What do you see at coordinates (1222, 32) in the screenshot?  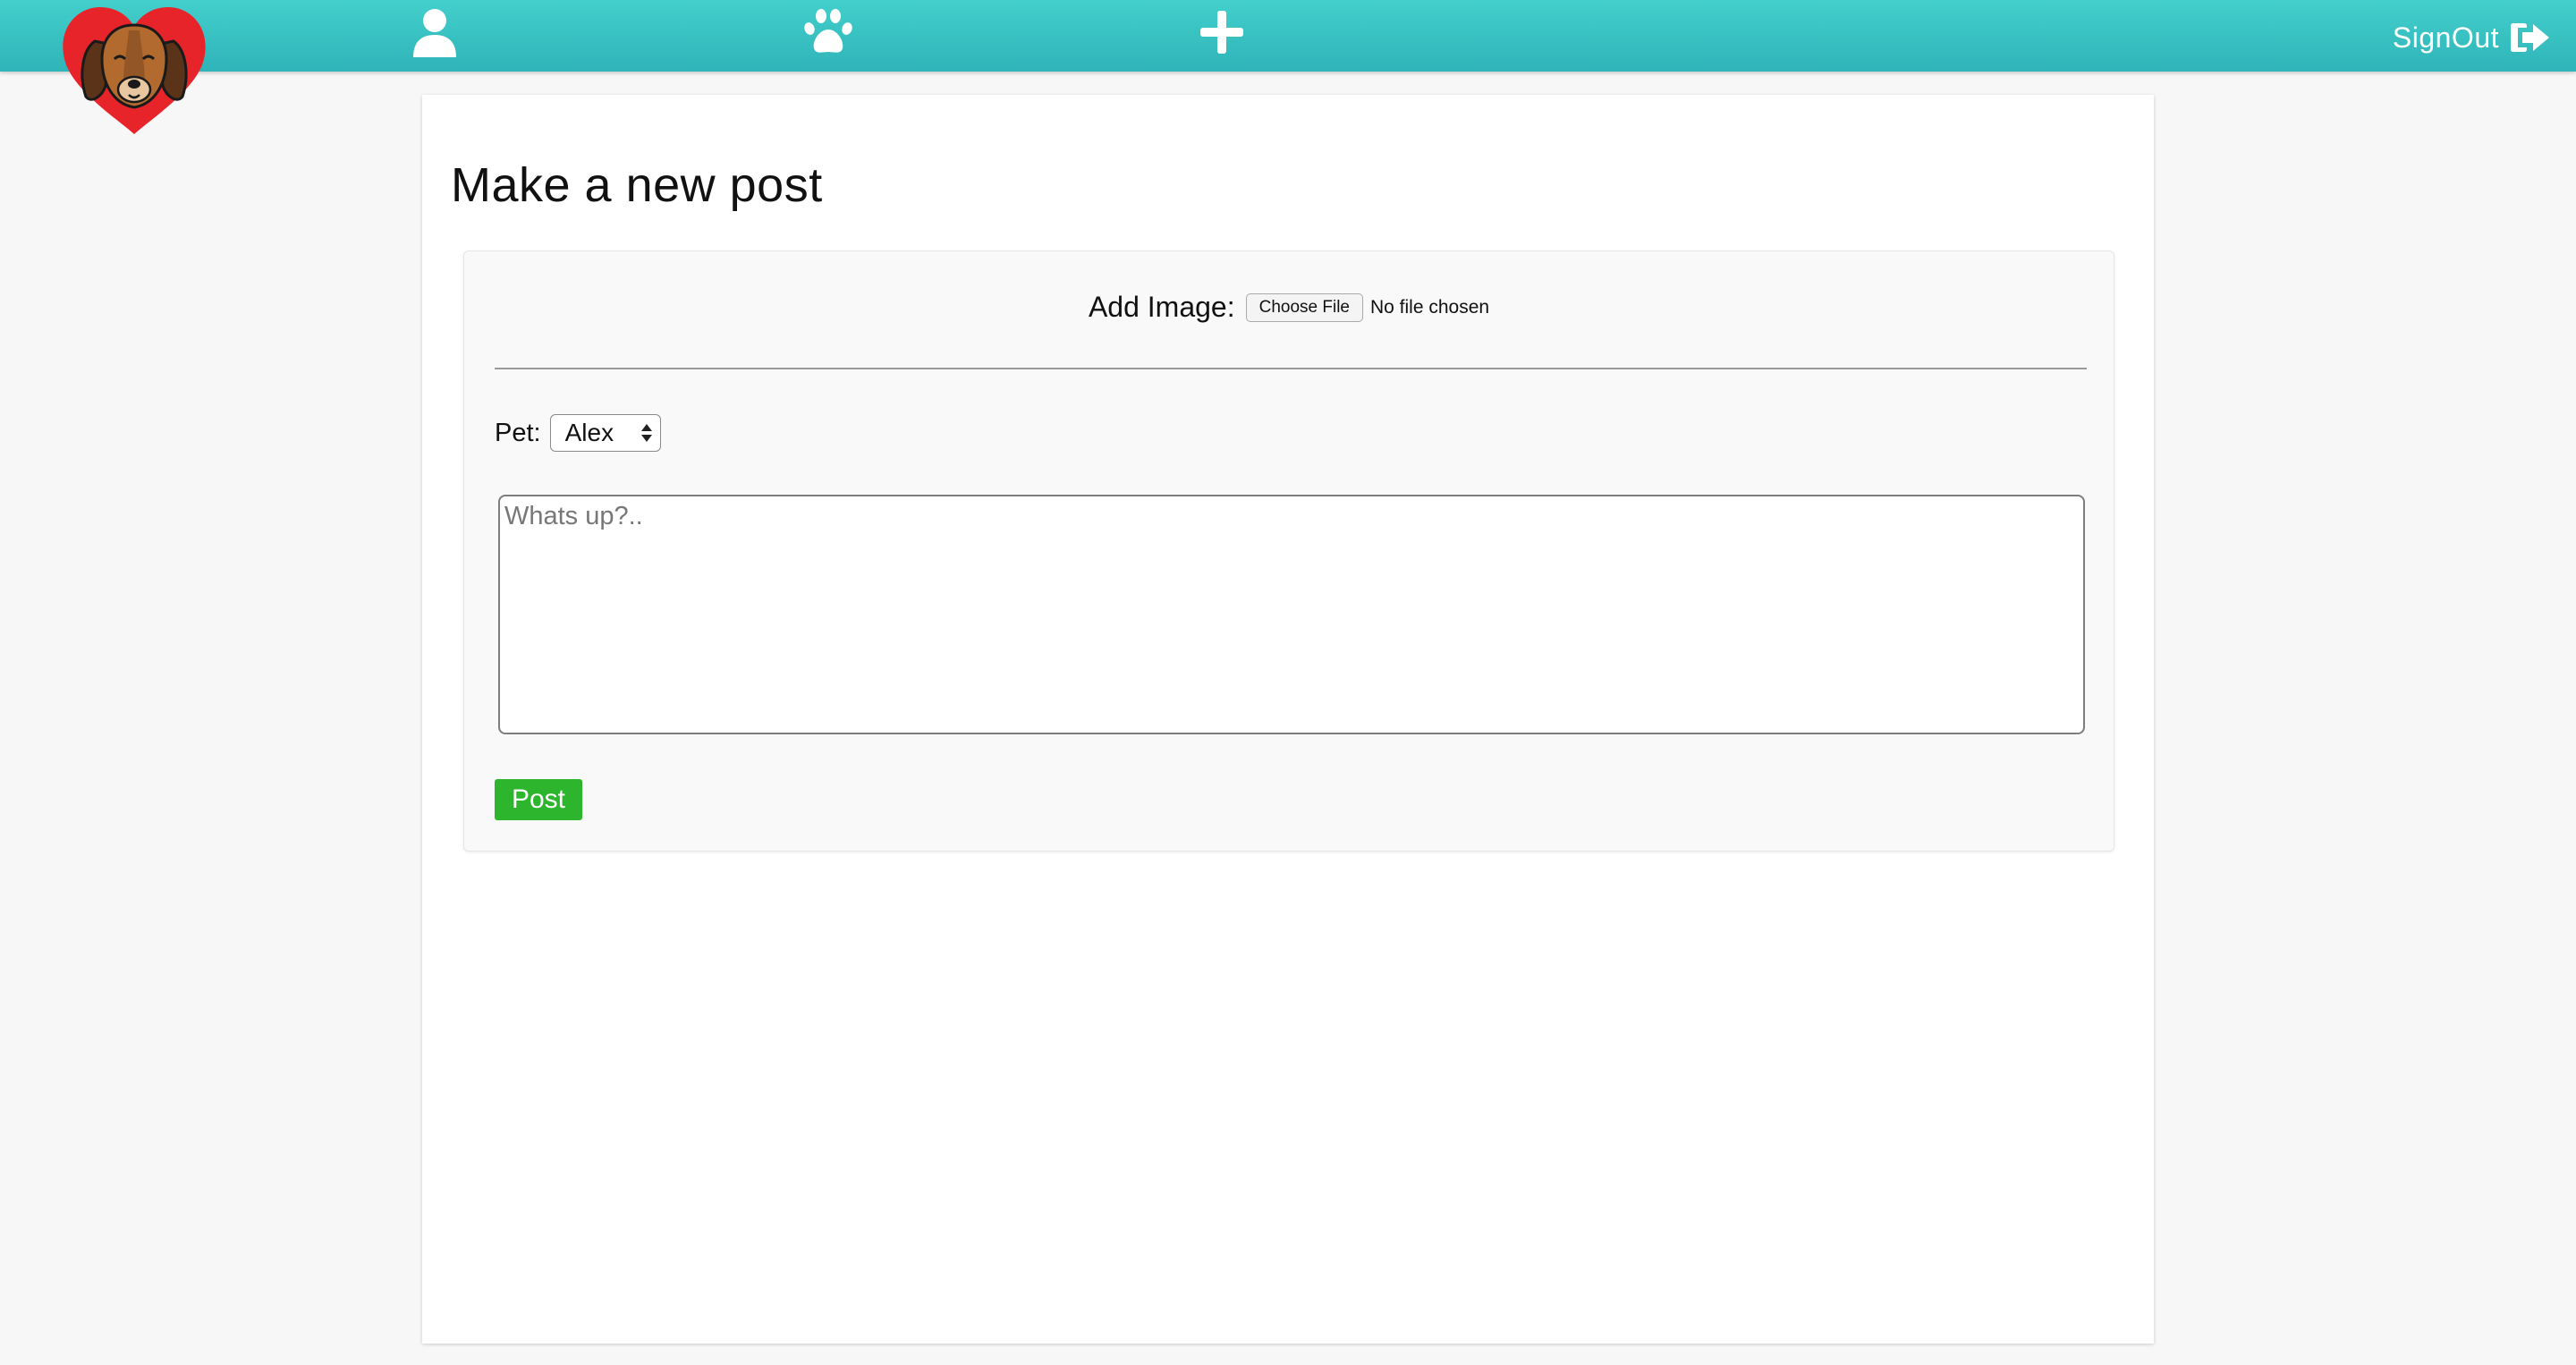 I see `plus-icon` at bounding box center [1222, 32].